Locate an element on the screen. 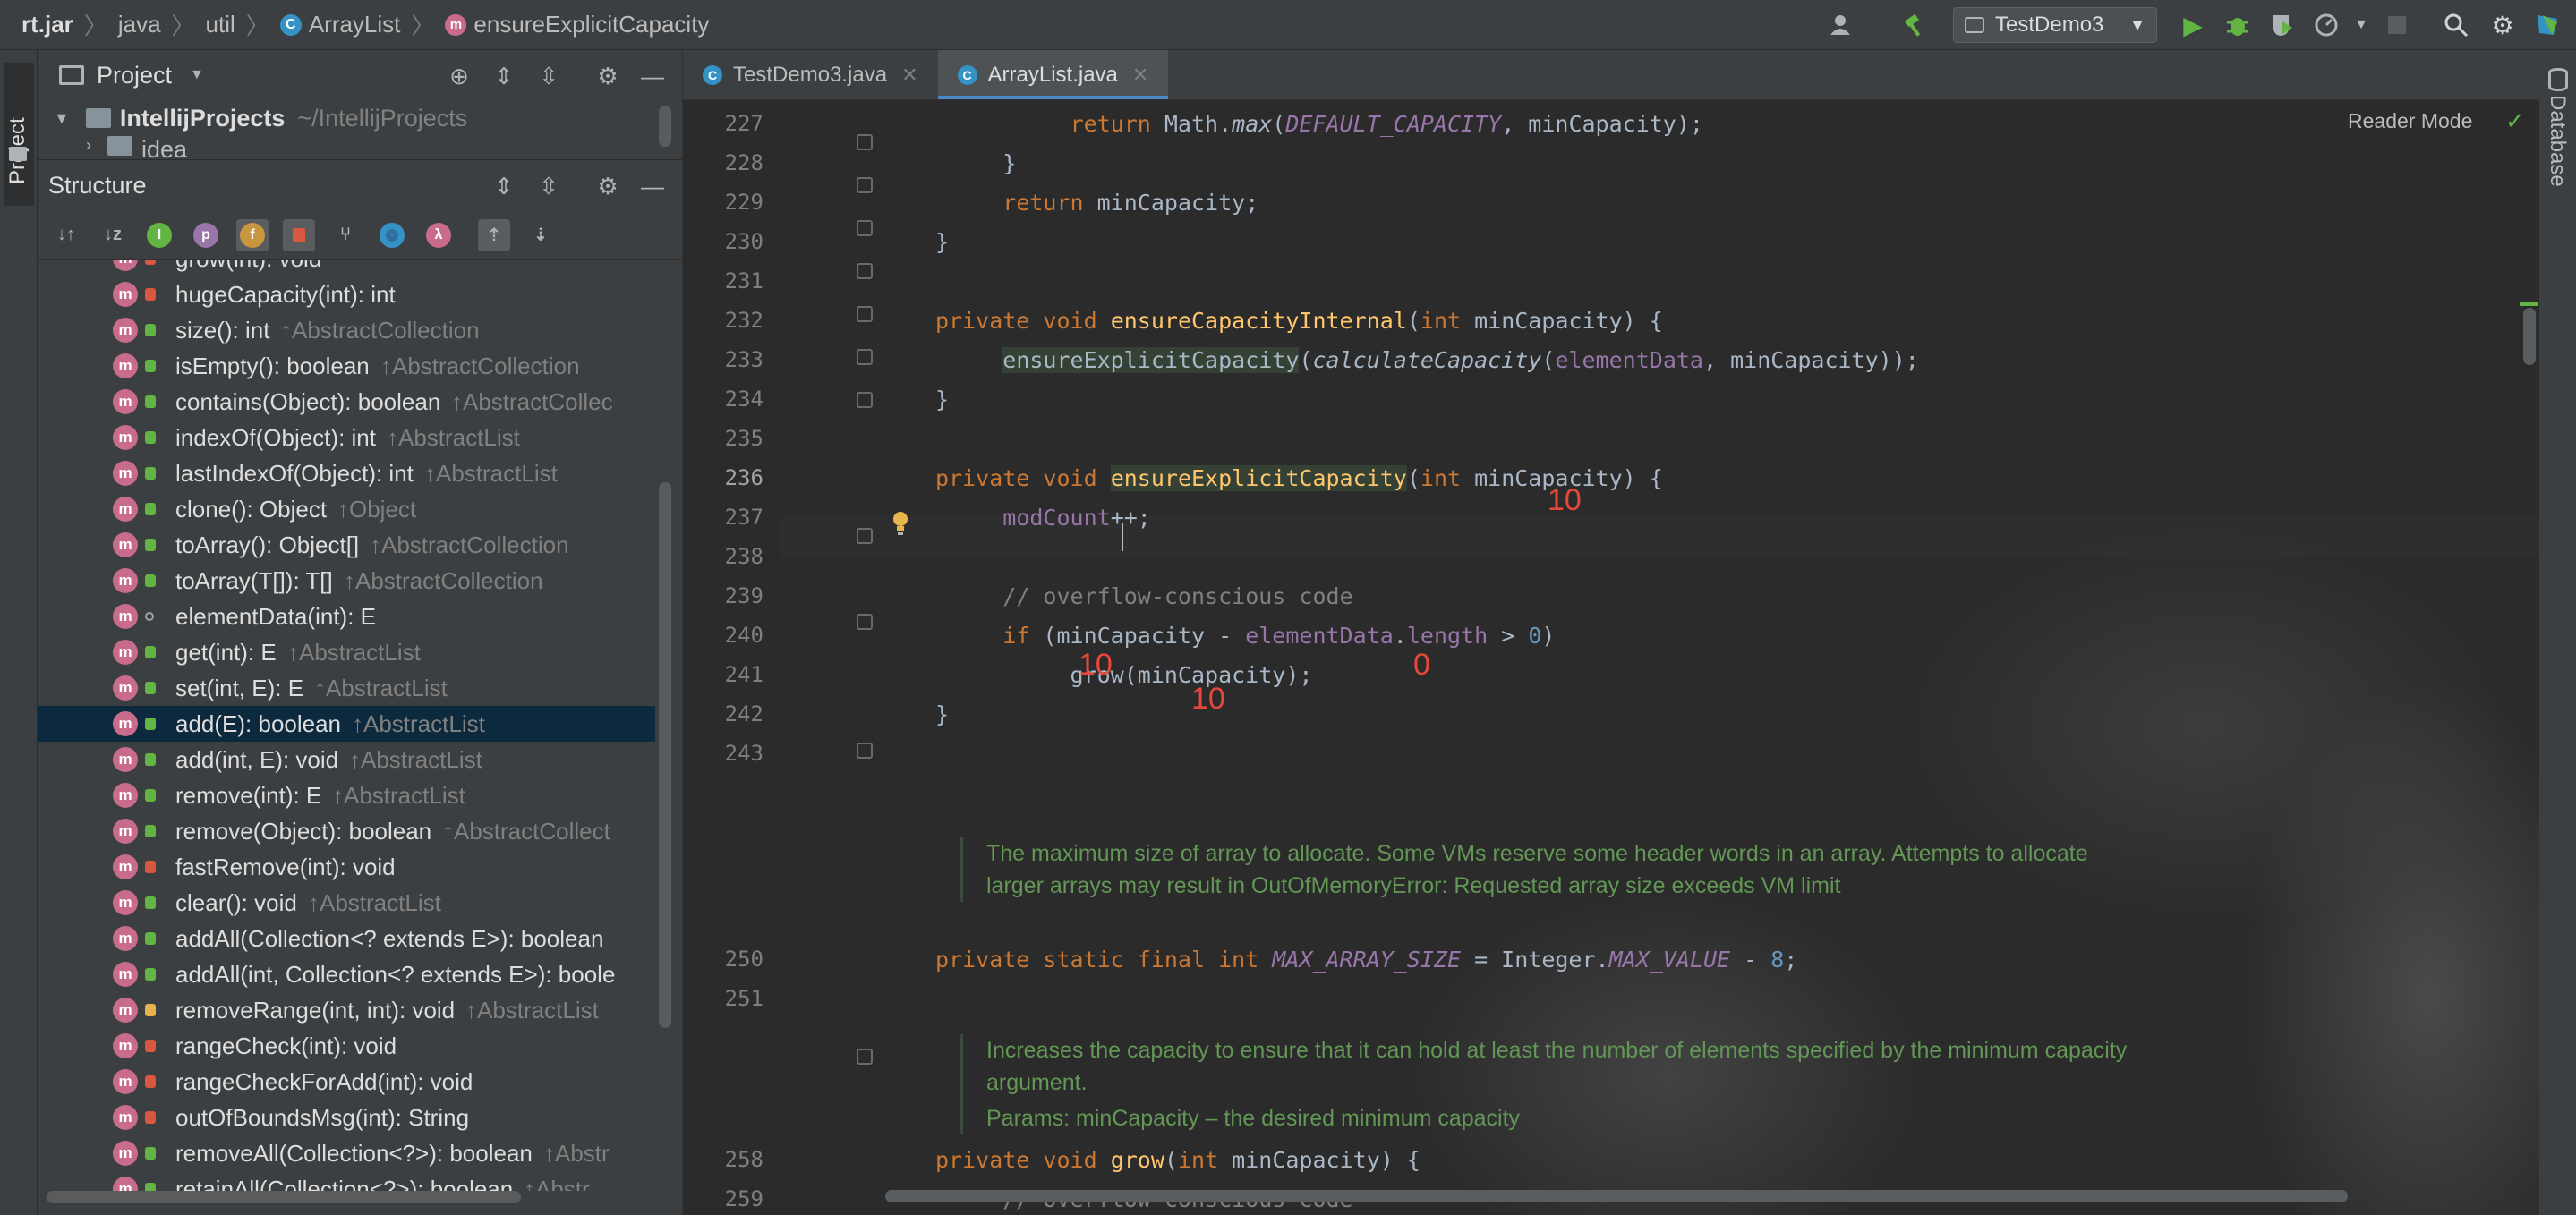  ide-logo-icon is located at coordinates (2547, 25).